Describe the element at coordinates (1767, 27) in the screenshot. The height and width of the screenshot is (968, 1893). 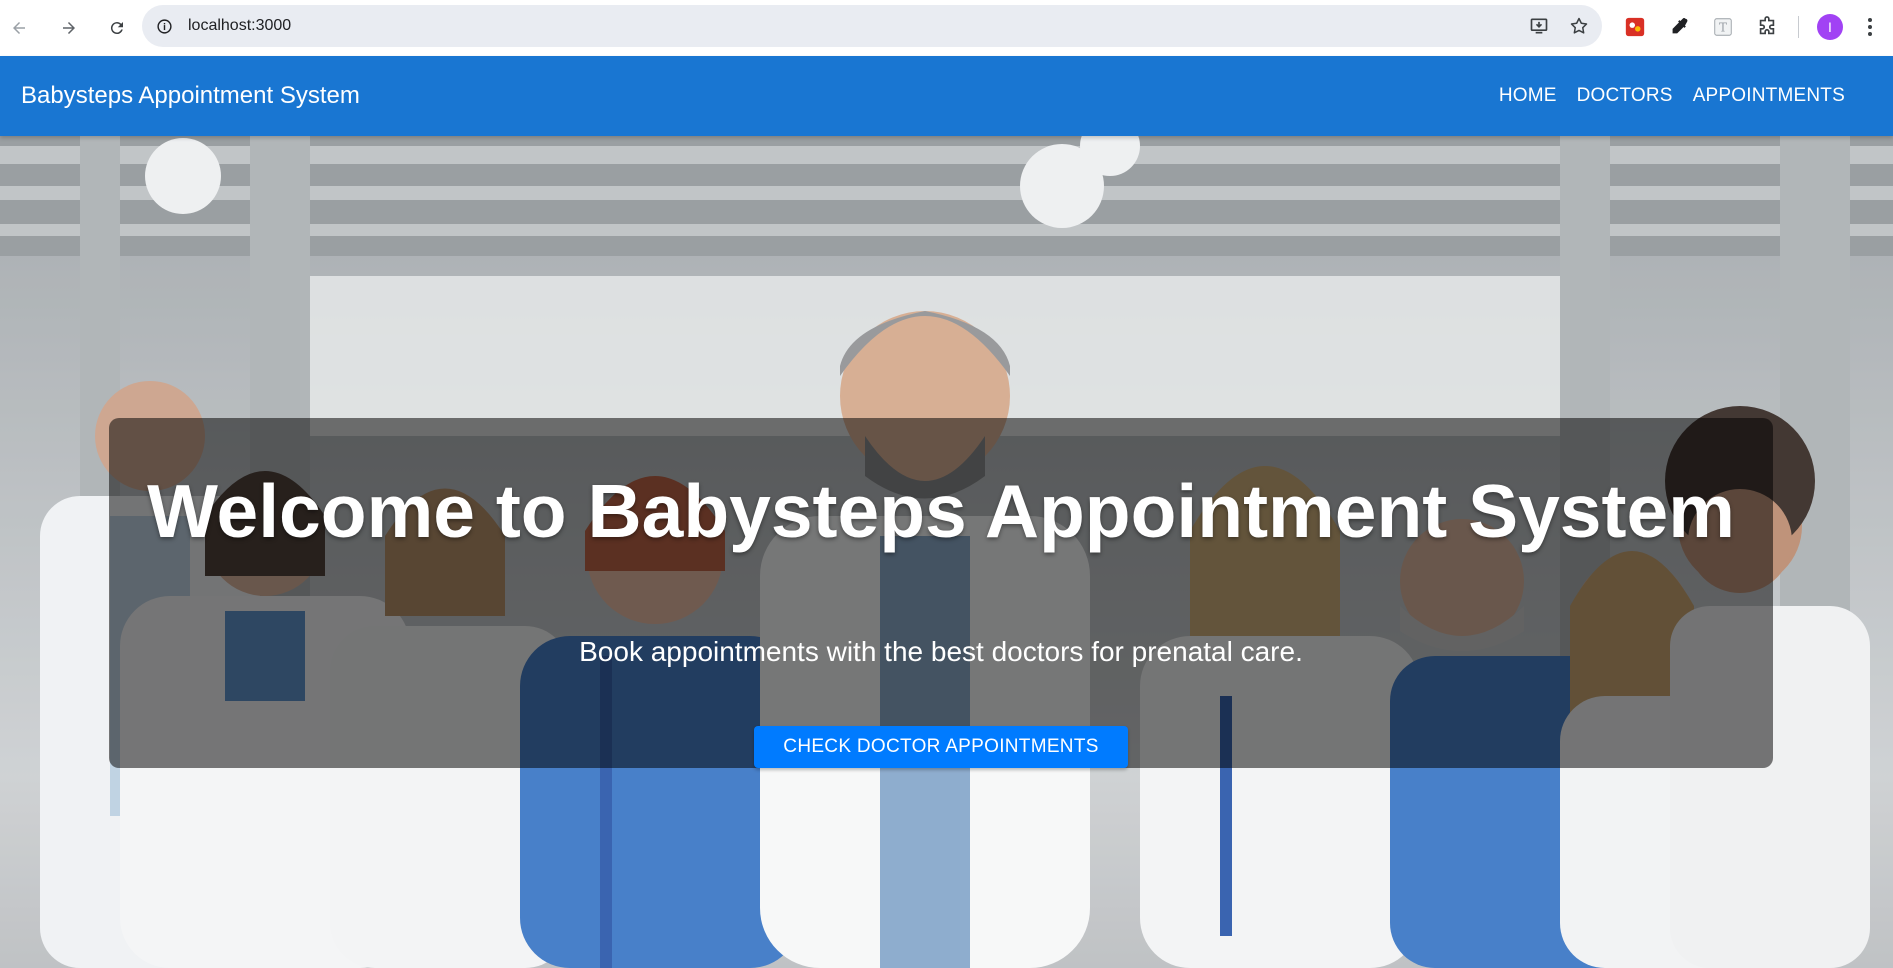
I see `puzzle-icon` at that location.